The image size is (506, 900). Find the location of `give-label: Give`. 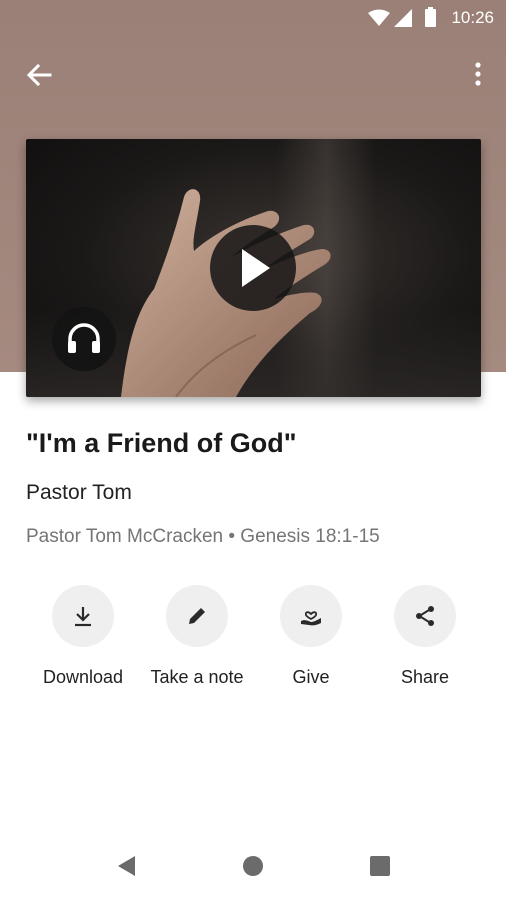

give-label: Give is located at coordinates (311, 677).